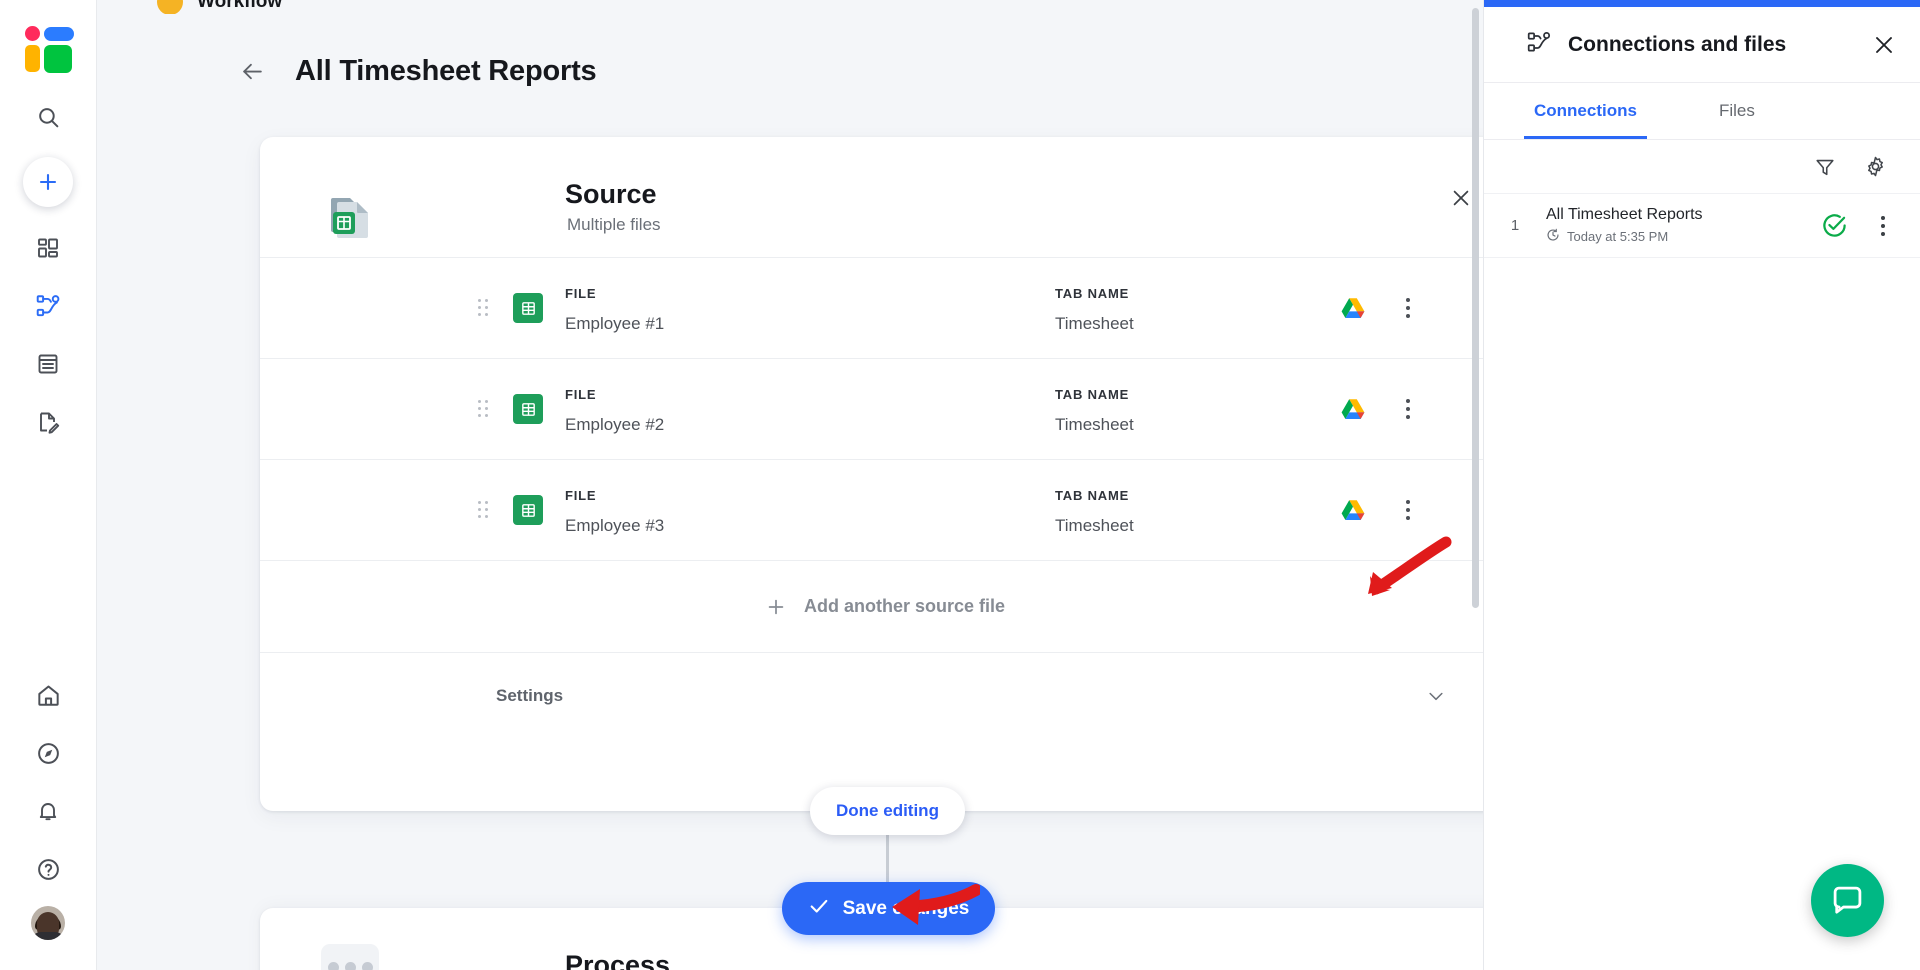  I want to click on dashboard-icon, so click(48, 248).